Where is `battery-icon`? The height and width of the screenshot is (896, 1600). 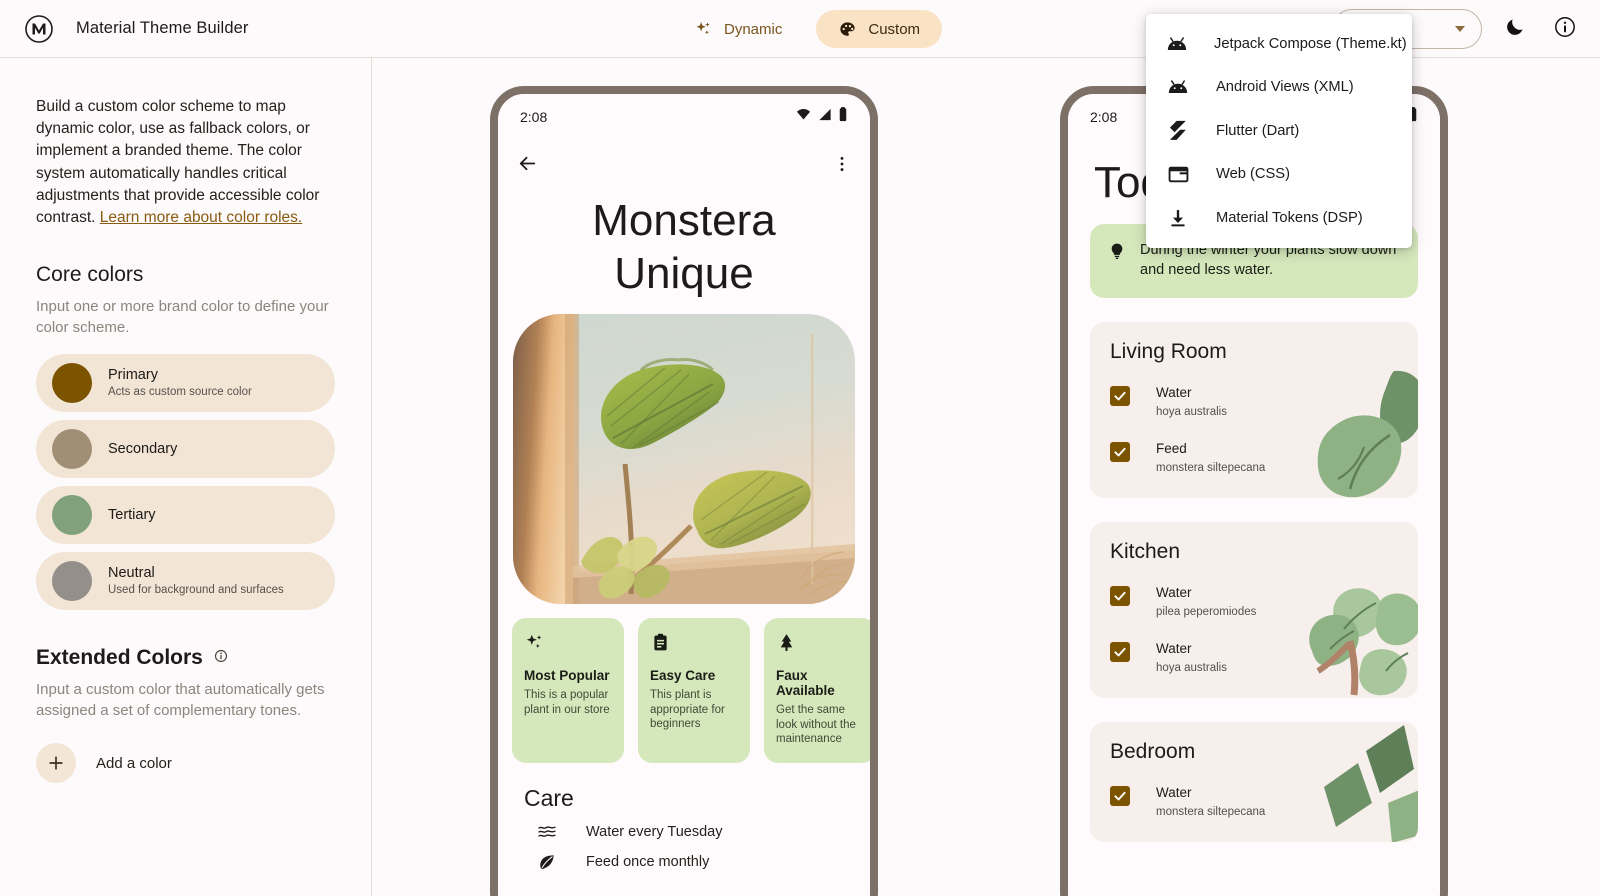 battery-icon is located at coordinates (843, 117).